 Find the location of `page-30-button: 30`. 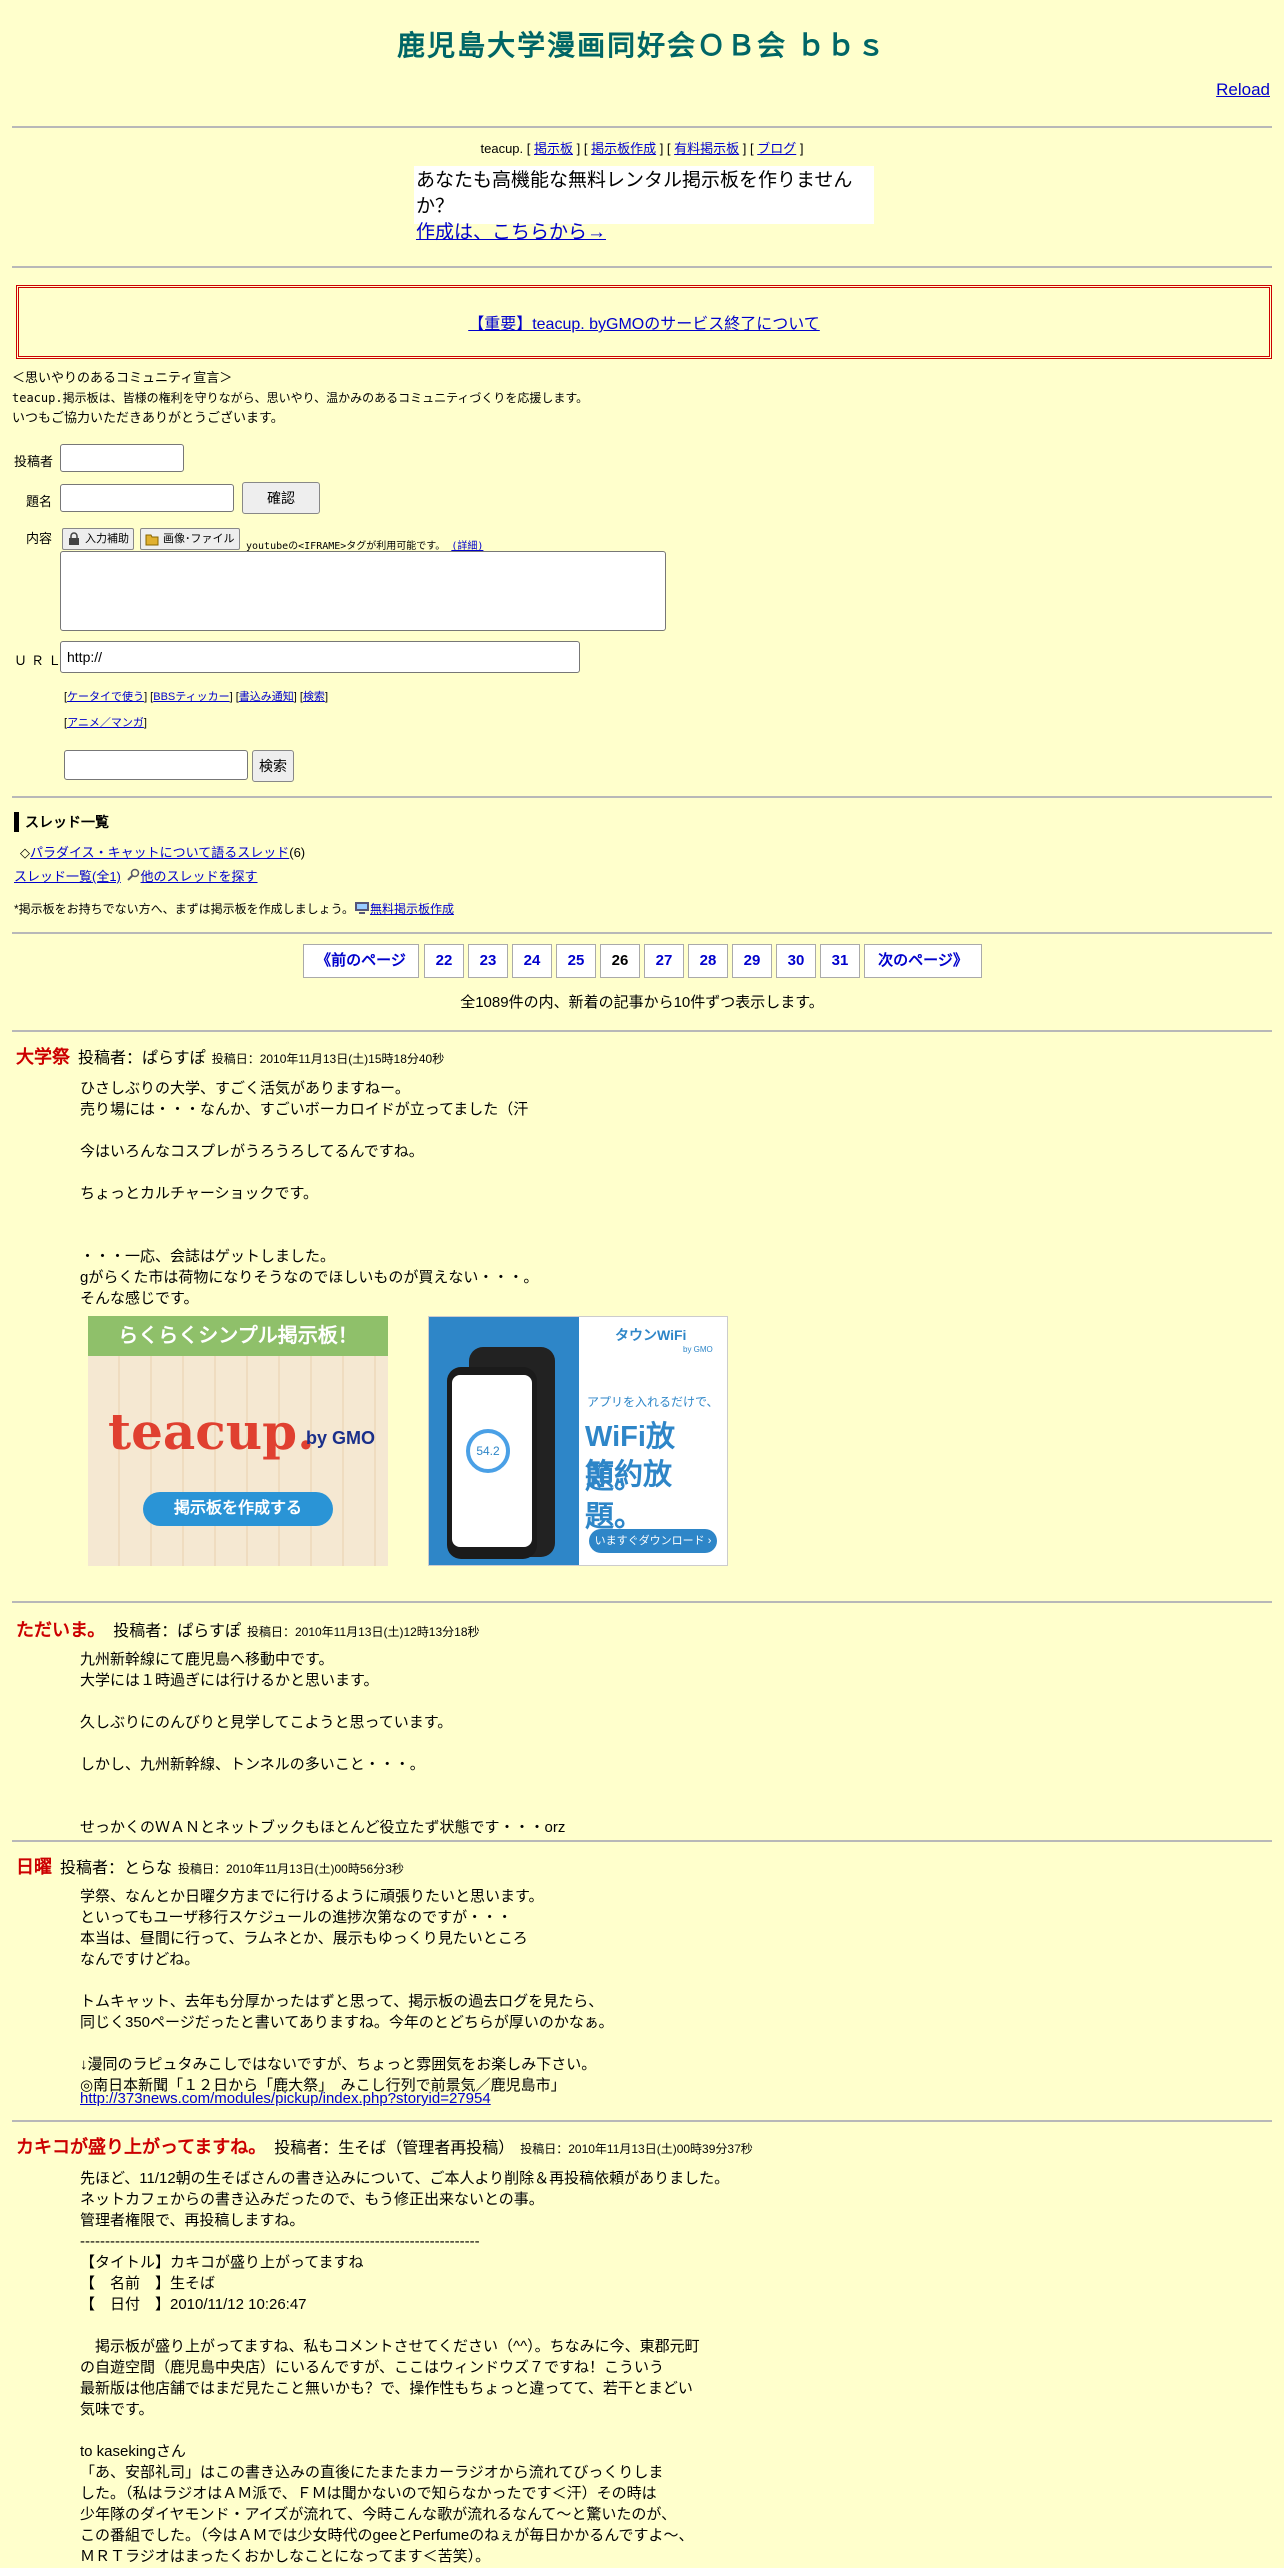

page-30-button: 30 is located at coordinates (796, 961).